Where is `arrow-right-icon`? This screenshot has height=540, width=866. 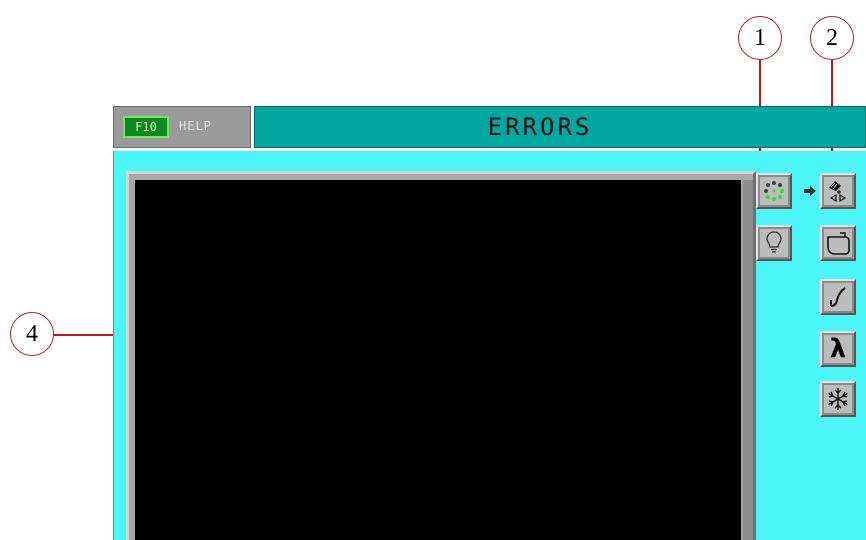
arrow-right-icon is located at coordinates (810, 191).